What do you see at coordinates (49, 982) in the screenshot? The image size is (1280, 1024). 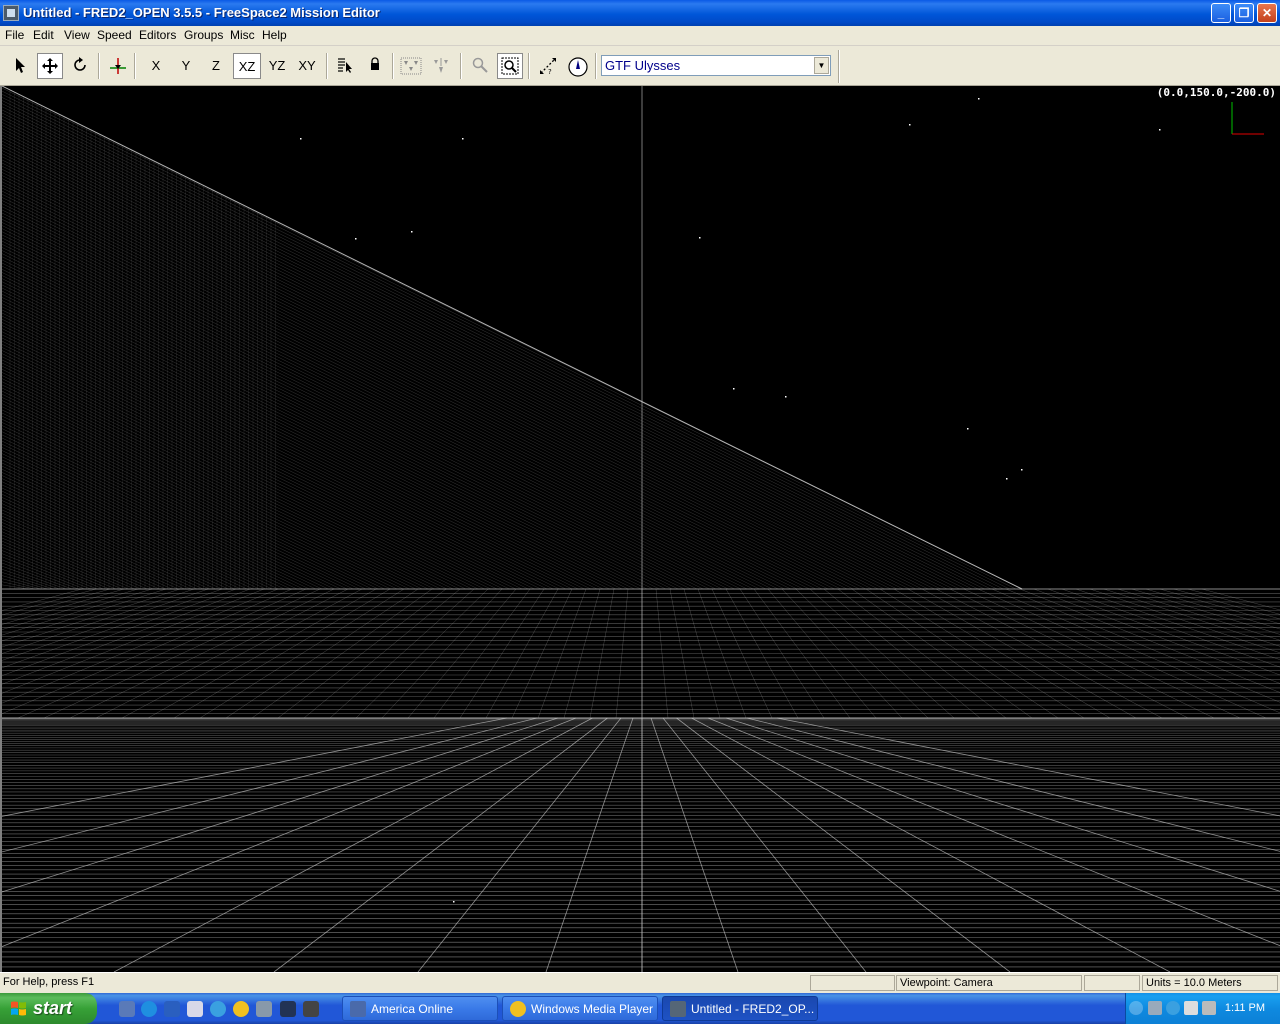 I see `status-help: For Help, press F1` at bounding box center [49, 982].